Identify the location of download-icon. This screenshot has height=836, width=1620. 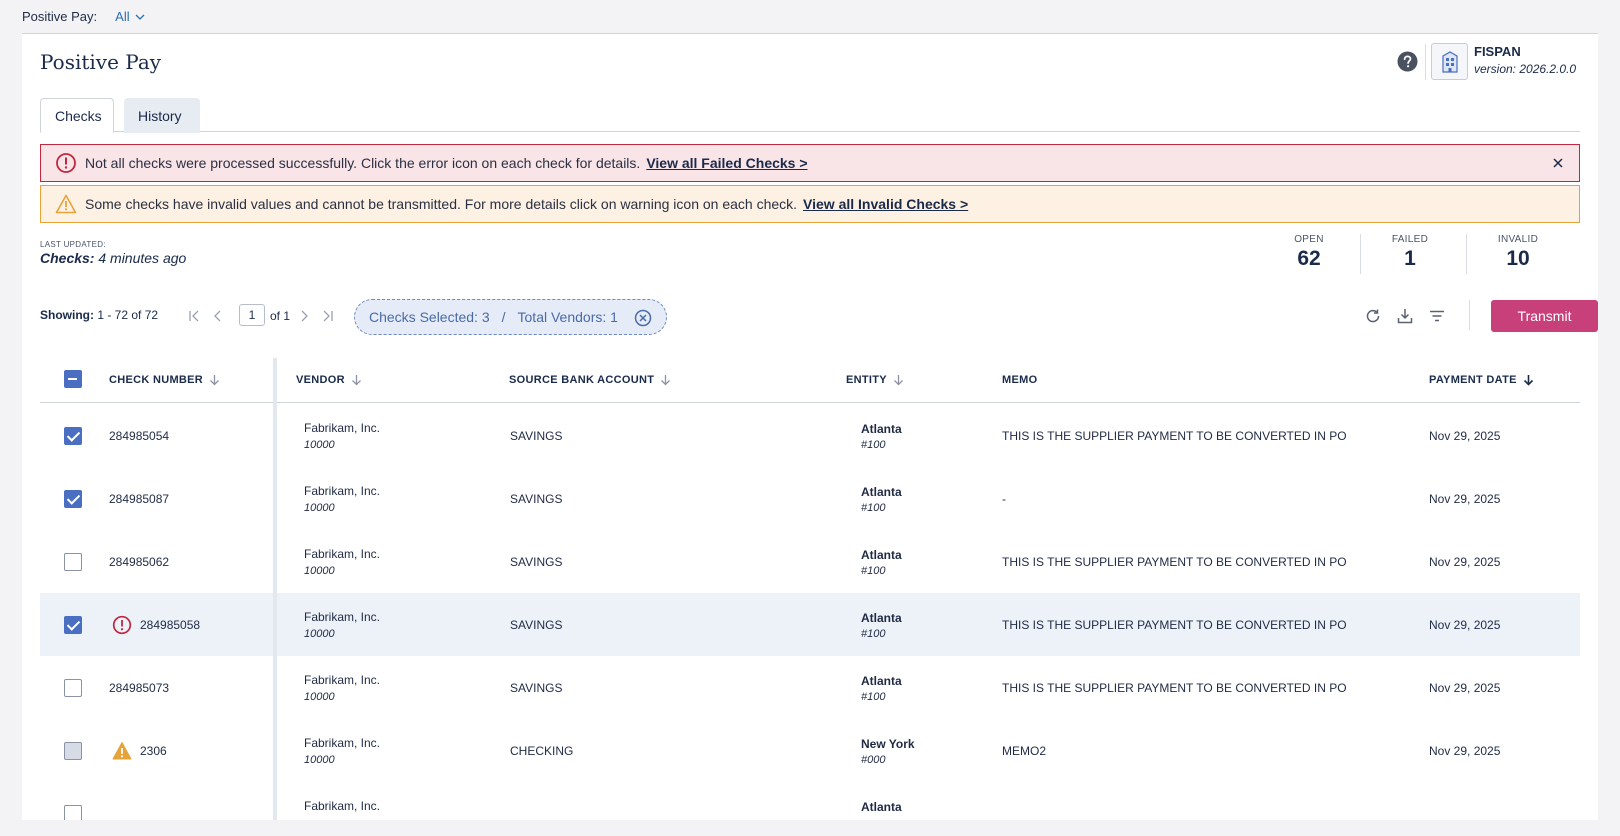
(1405, 316).